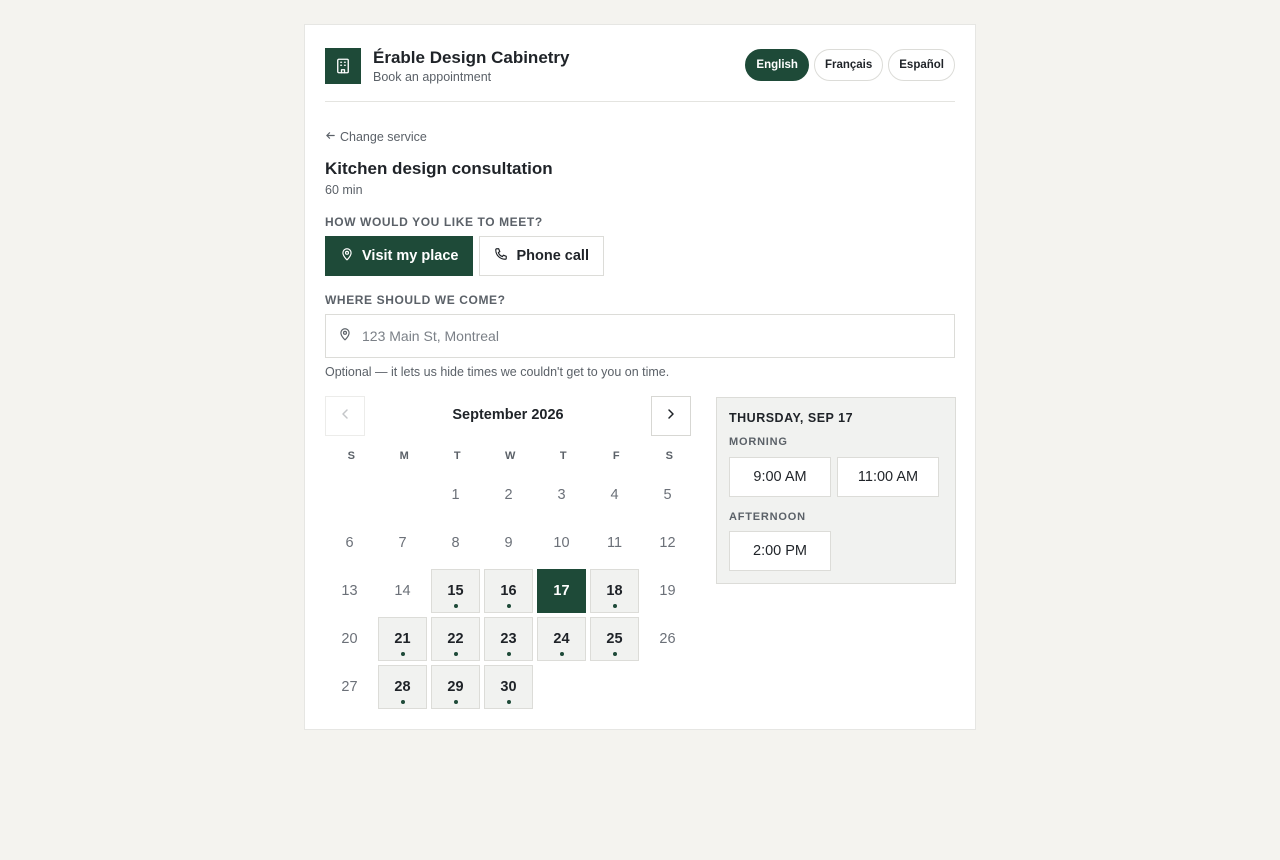 The height and width of the screenshot is (860, 1280). I want to click on calendar-day-available: 22, so click(455, 639).